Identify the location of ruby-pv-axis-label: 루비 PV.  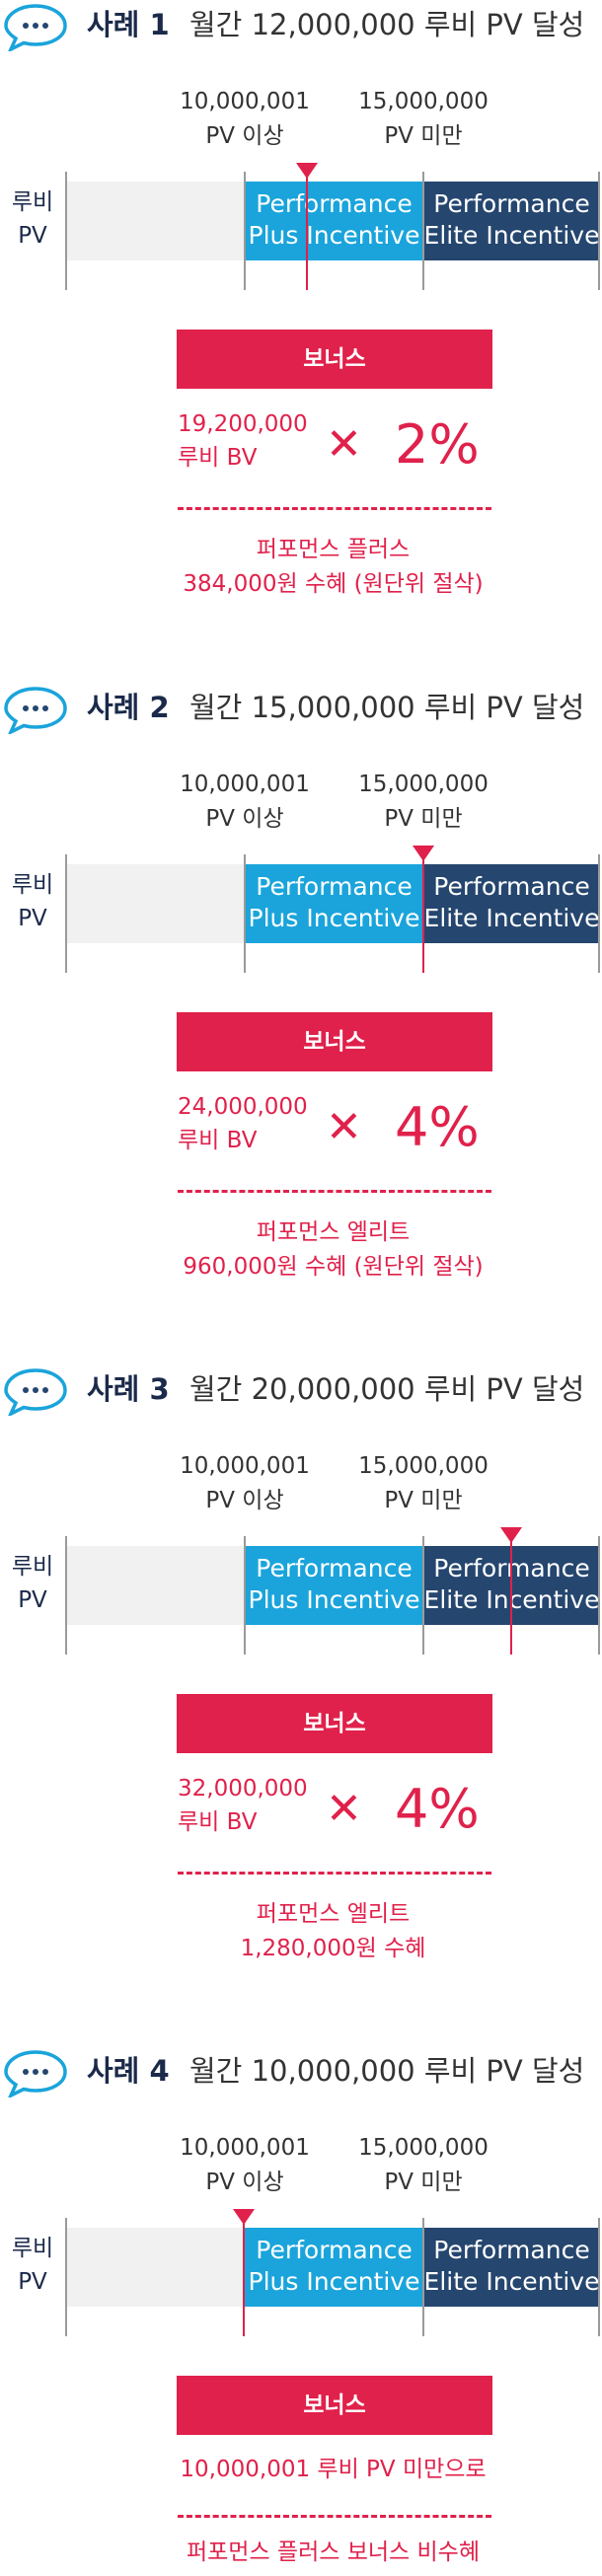
(32, 2265).